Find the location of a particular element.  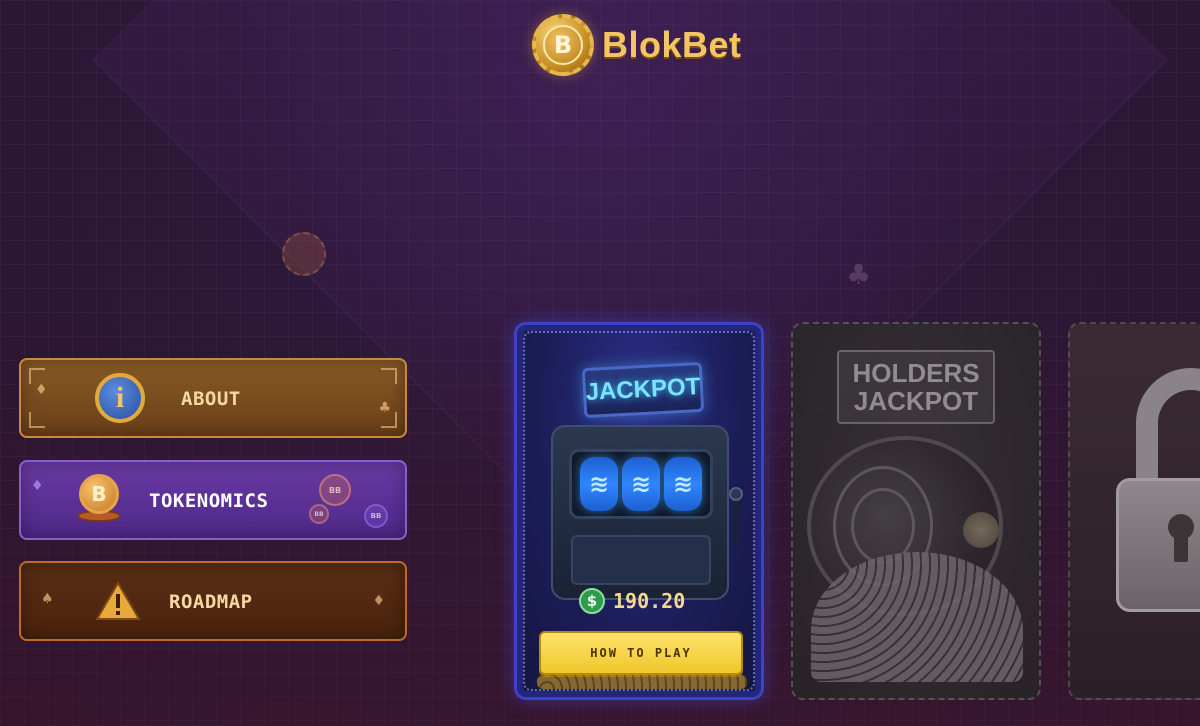

slot-machine-icon: ≋ ≋ ≋ is located at coordinates (640, 512).